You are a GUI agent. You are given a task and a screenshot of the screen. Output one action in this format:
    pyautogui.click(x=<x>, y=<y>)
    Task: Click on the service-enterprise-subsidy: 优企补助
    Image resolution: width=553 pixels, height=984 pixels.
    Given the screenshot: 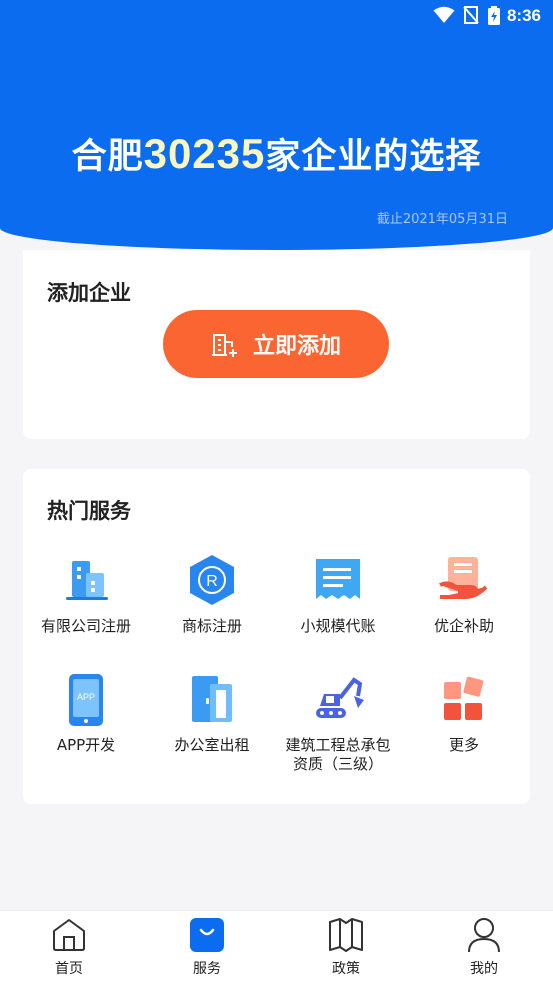 What is the action you would take?
    pyautogui.click(x=464, y=594)
    